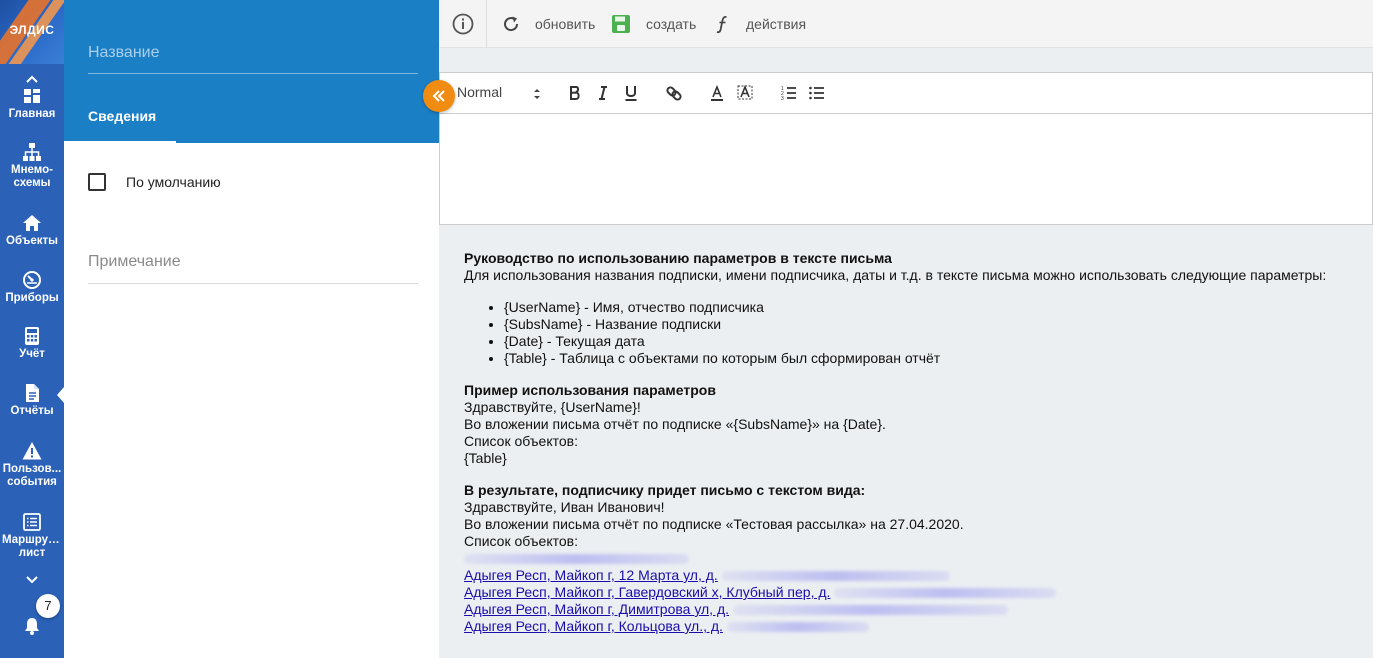 Image resolution: width=1373 pixels, height=658 pixels. I want to click on italic-button, so click(603, 93).